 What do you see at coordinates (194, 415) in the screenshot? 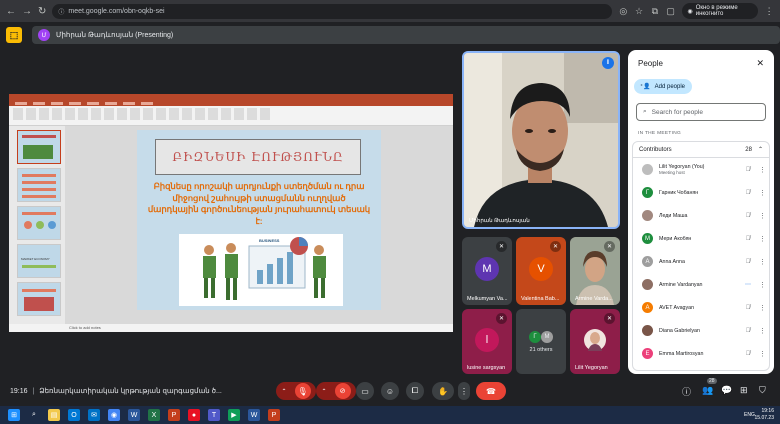
I see `record-icon: ●` at bounding box center [194, 415].